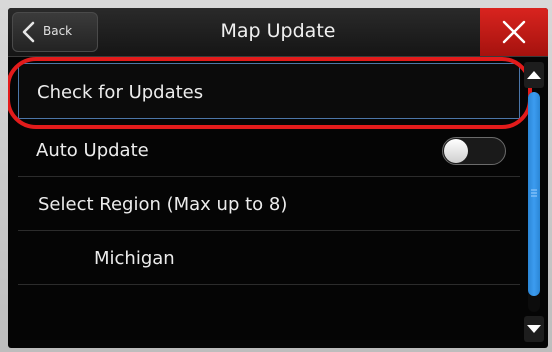 The width and height of the screenshot is (552, 352). Describe the element at coordinates (134, 258) in the screenshot. I see `list-item-label: Michigan` at that location.